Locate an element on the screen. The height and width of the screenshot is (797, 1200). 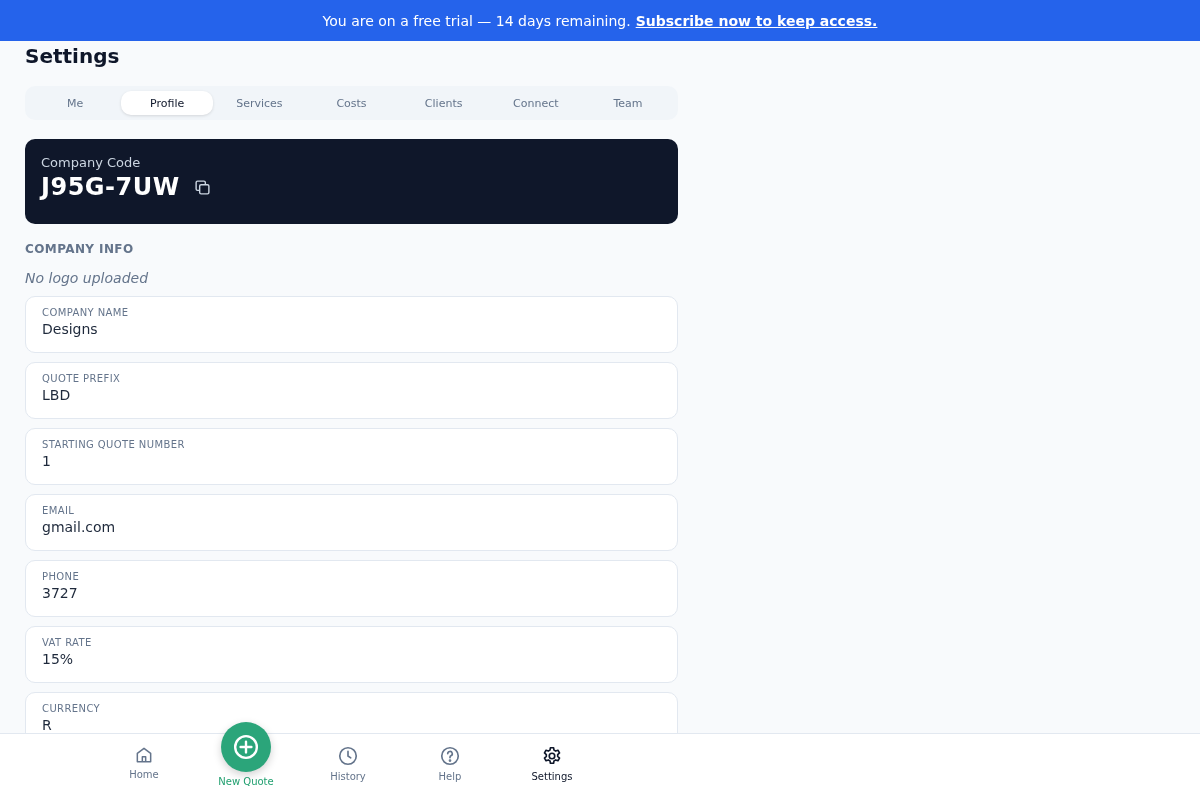
field-value: 15% is located at coordinates (58, 659).